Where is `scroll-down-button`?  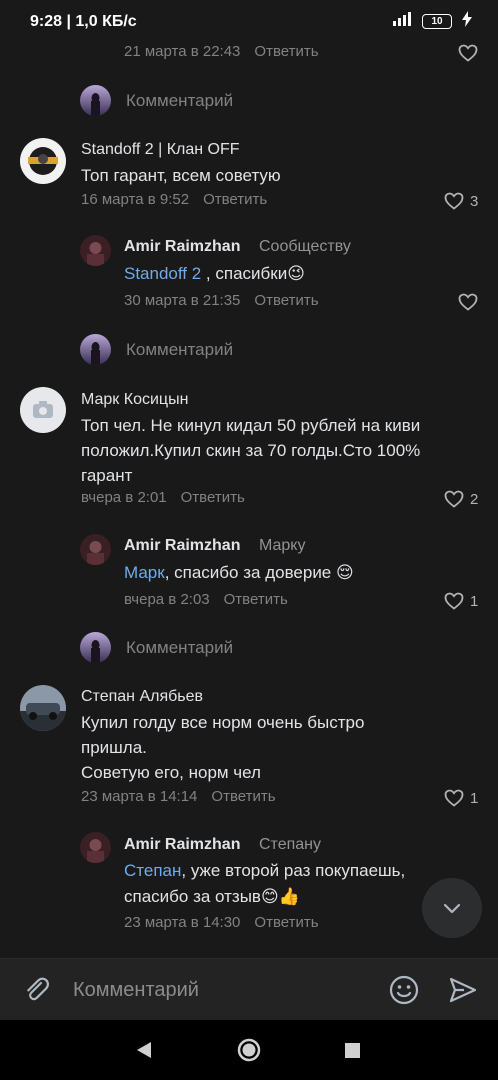
scroll-down-button is located at coordinates (452, 908).